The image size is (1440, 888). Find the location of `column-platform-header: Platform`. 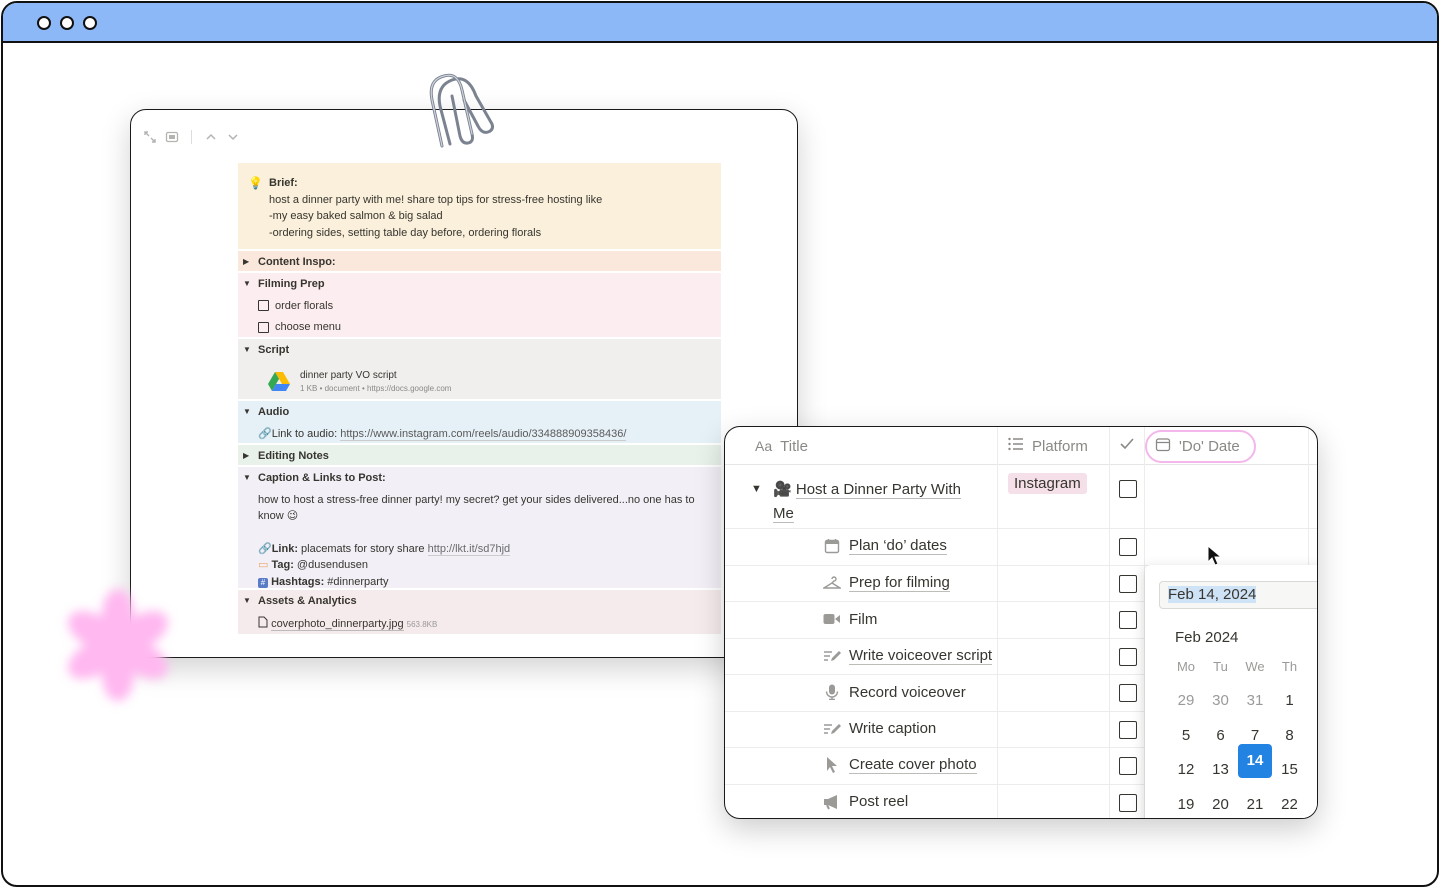

column-platform-header: Platform is located at coordinates (1048, 446).